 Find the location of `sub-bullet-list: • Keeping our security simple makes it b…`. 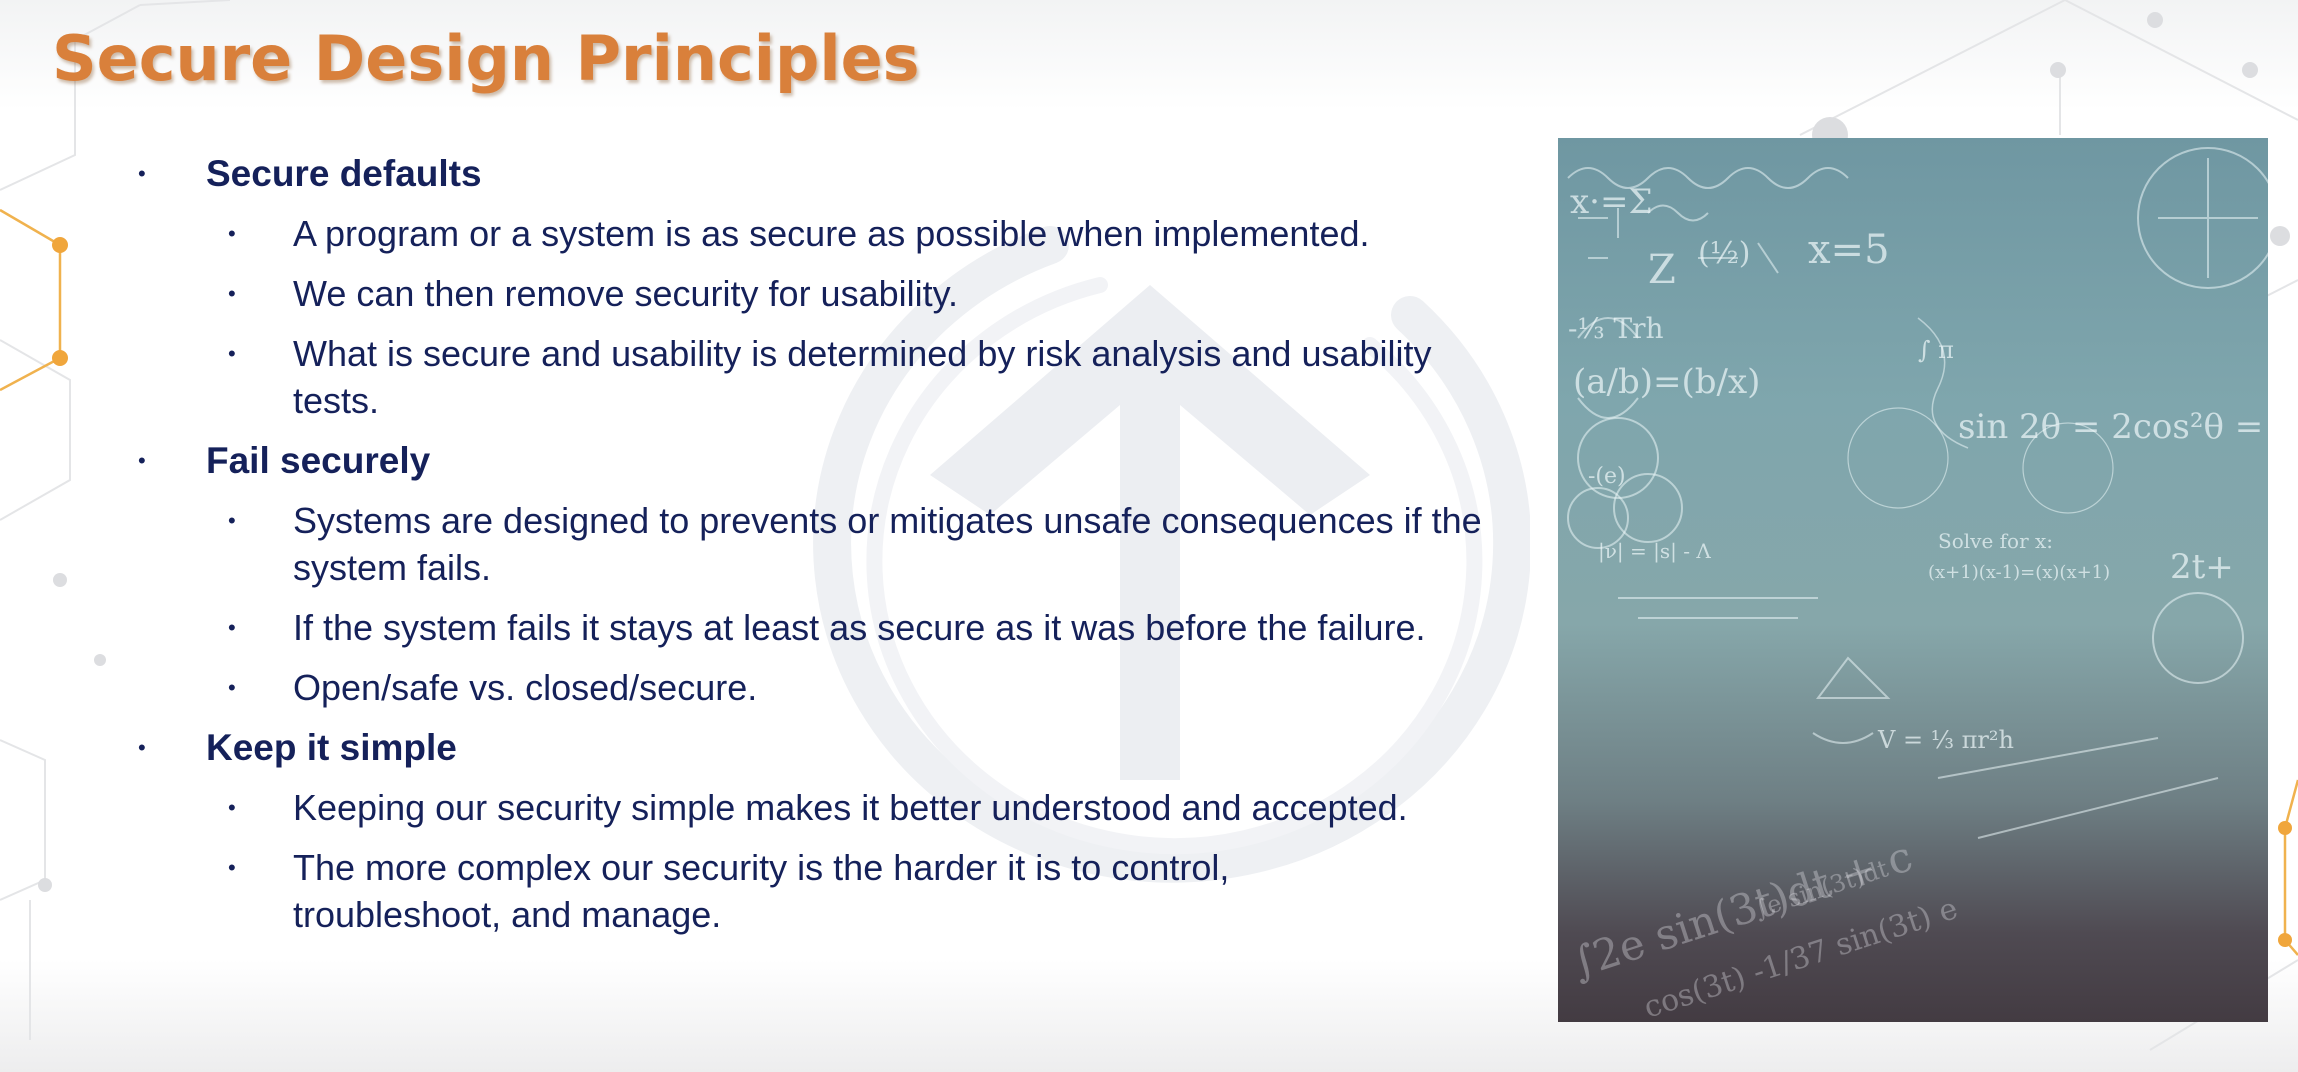

sub-bullet-list: • Keeping our security simple makes it b… is located at coordinates (883, 861).